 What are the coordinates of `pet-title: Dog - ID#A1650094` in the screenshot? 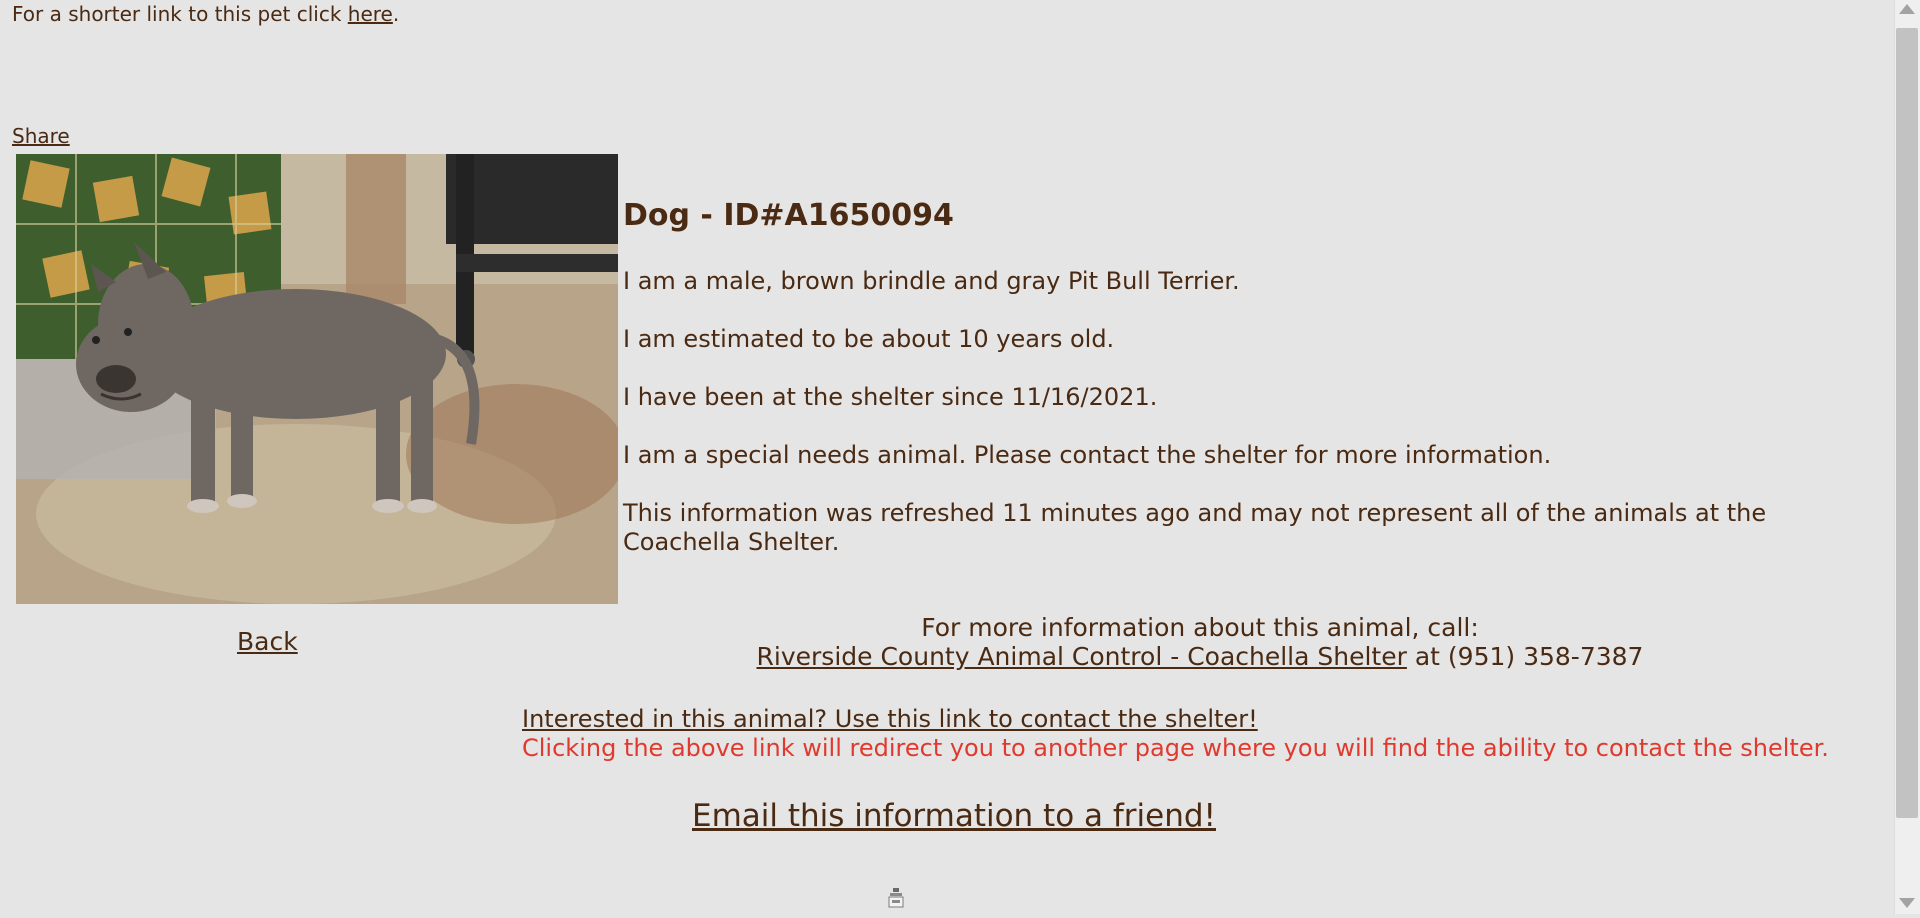 It's located at (788, 215).